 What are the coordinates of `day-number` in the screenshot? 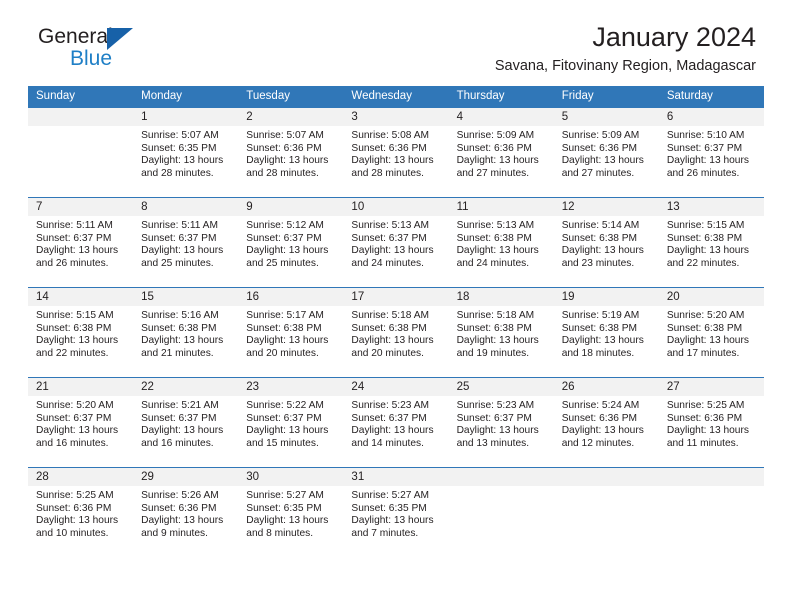 It's located at (81, 117).